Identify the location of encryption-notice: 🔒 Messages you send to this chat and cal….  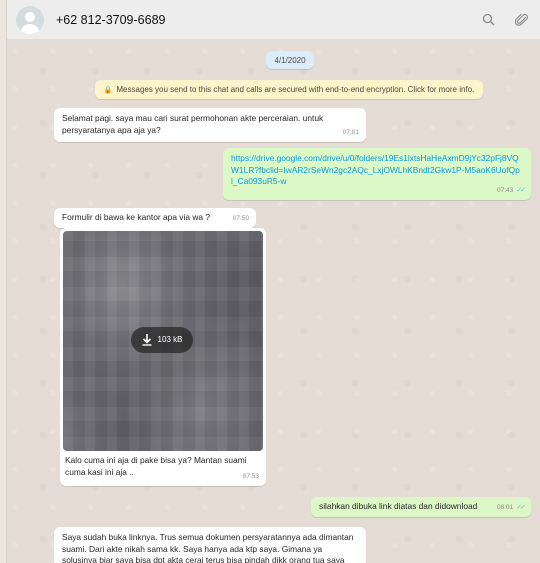
(289, 89).